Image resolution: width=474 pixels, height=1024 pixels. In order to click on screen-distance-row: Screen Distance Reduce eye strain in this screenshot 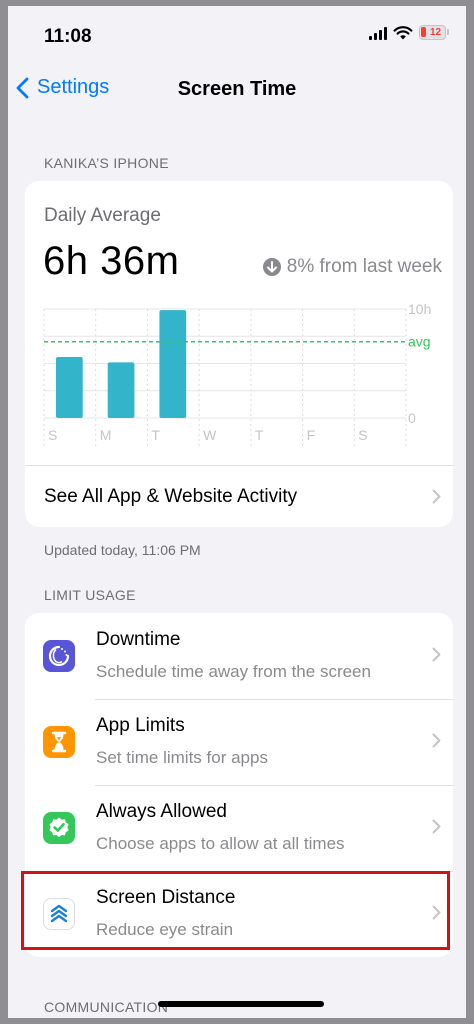, I will do `click(239, 914)`.